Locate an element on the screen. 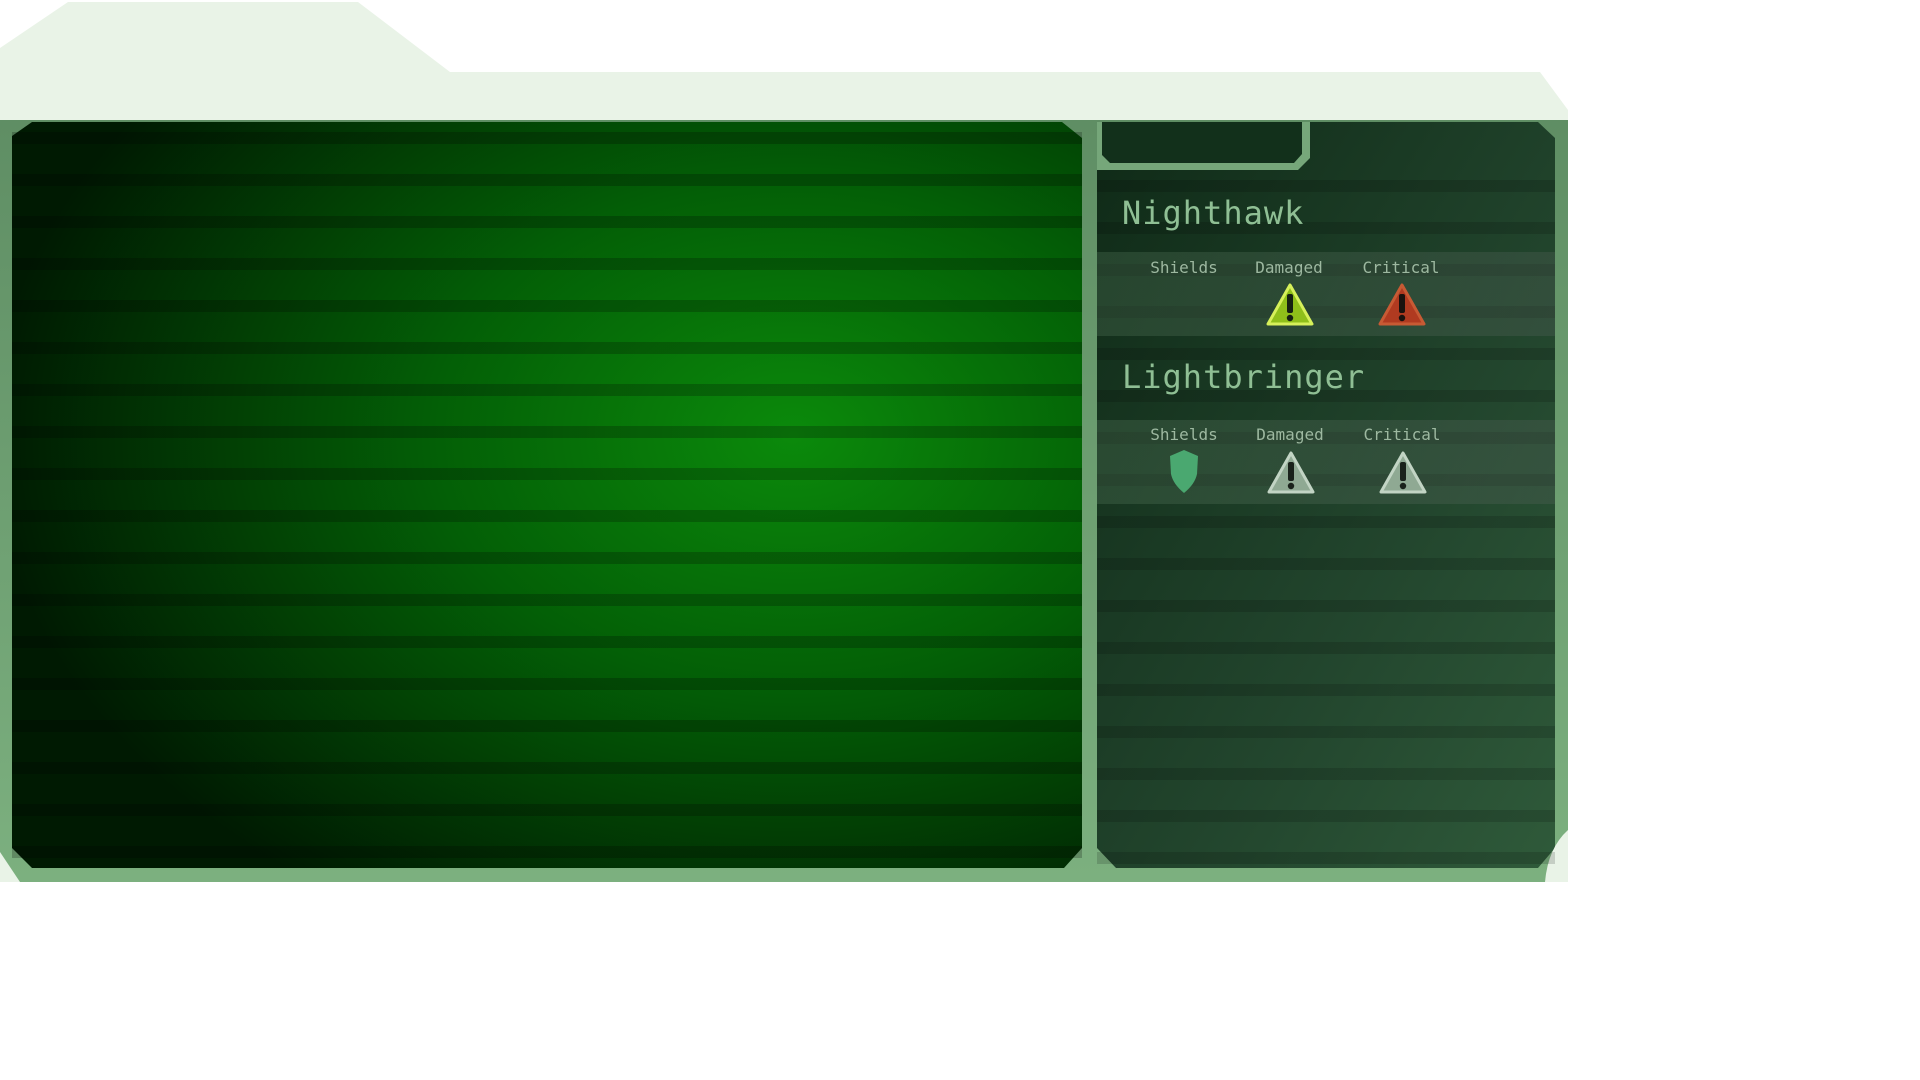 The width and height of the screenshot is (1920, 1080). shield-icon is located at coordinates (1184, 471).